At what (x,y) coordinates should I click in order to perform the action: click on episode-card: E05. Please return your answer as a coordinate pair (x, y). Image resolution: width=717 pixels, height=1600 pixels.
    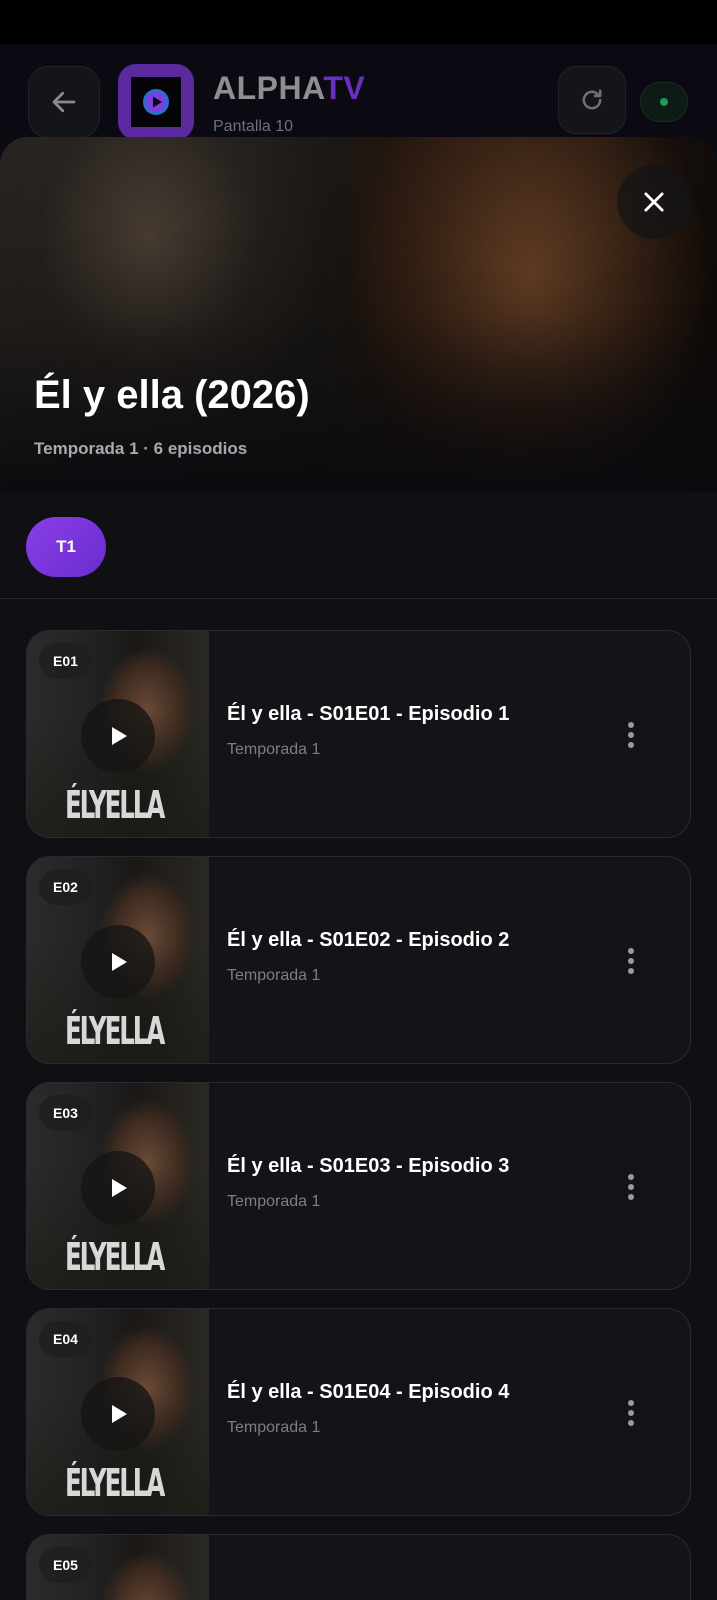
    Looking at the image, I should click on (358, 1567).